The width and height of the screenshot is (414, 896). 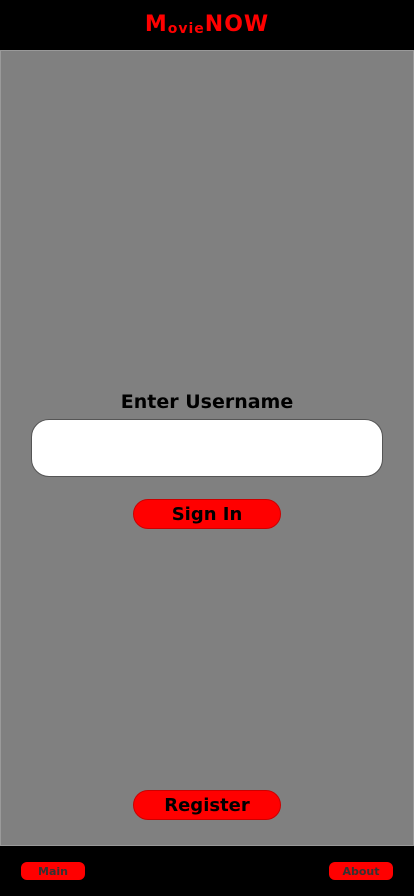 I want to click on app-logo: Movie NOW, so click(x=207, y=24).